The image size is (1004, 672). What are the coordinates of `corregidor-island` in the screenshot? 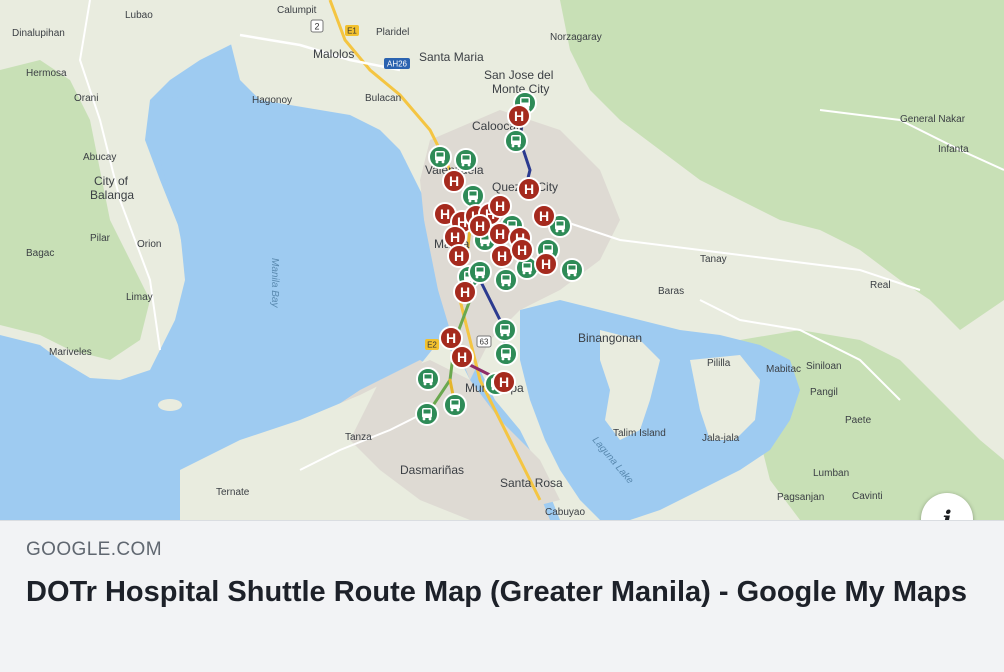 It's located at (170, 405).